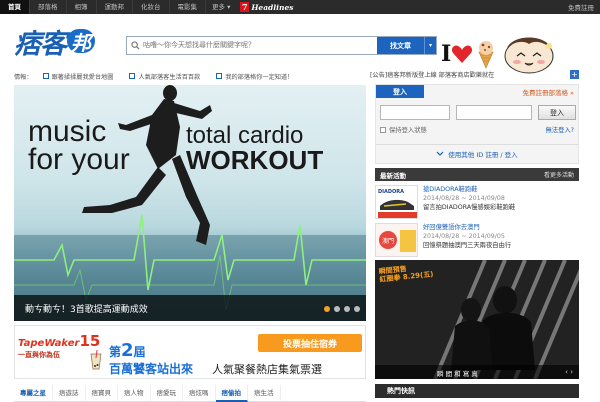 The image size is (600, 402). I want to click on logo-bubble: 邦, so click(81, 42).